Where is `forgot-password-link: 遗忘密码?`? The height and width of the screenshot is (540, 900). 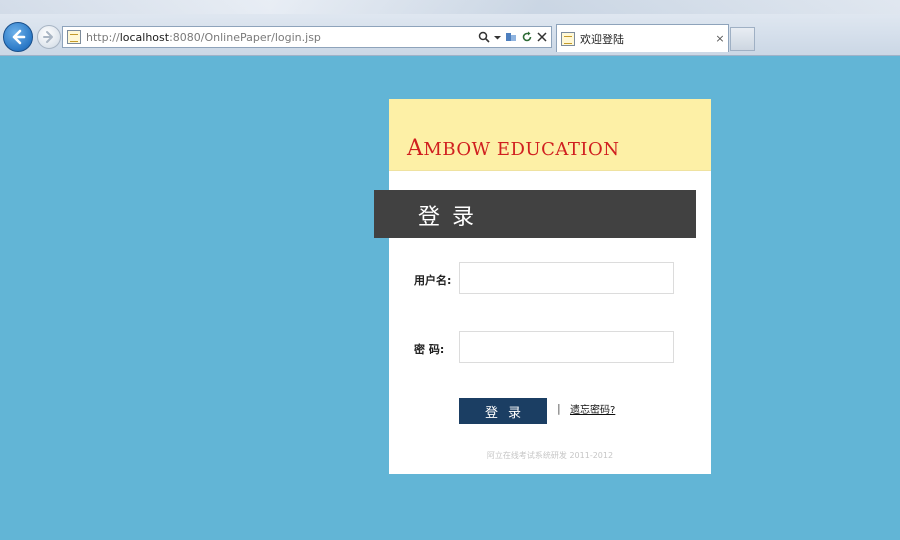 forgot-password-link: 遗忘密码? is located at coordinates (592, 408).